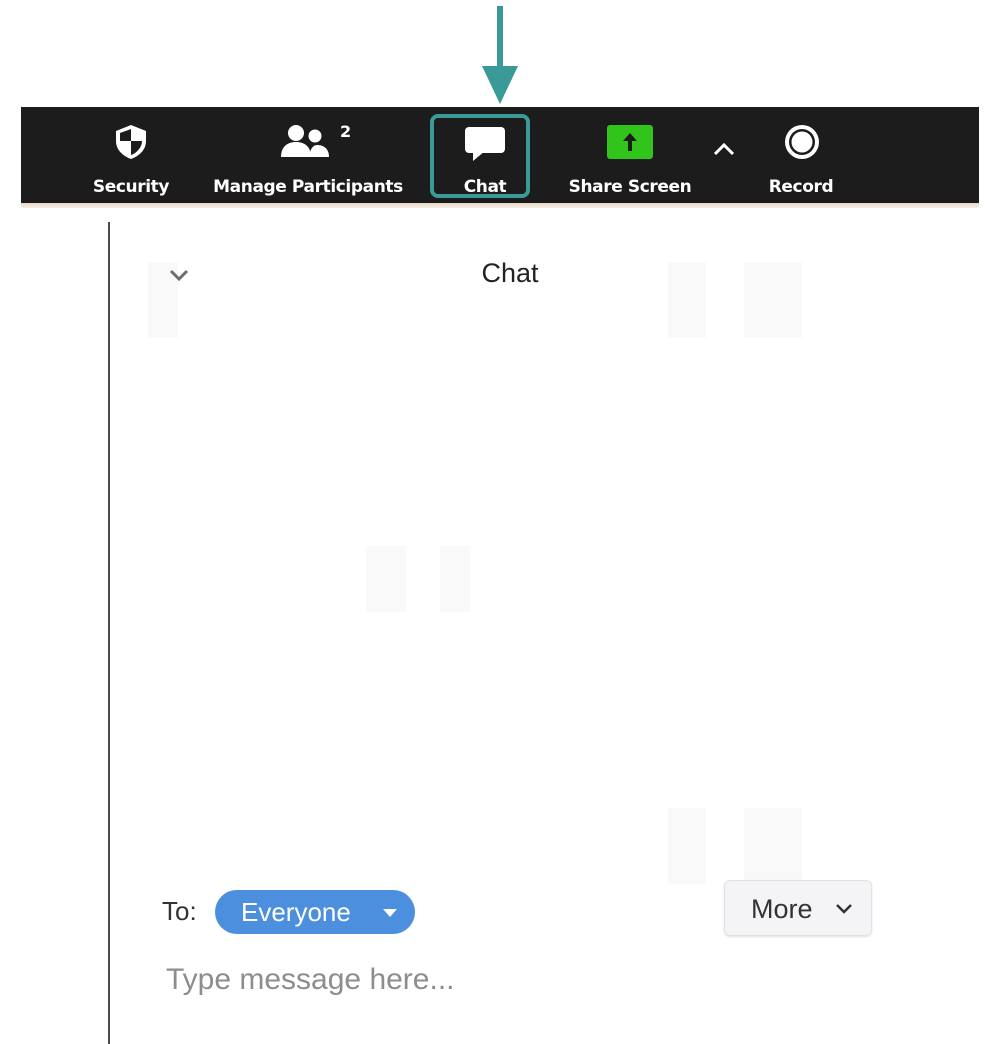 The image size is (985, 1044). What do you see at coordinates (801, 187) in the screenshot?
I see `record-label: Record` at bounding box center [801, 187].